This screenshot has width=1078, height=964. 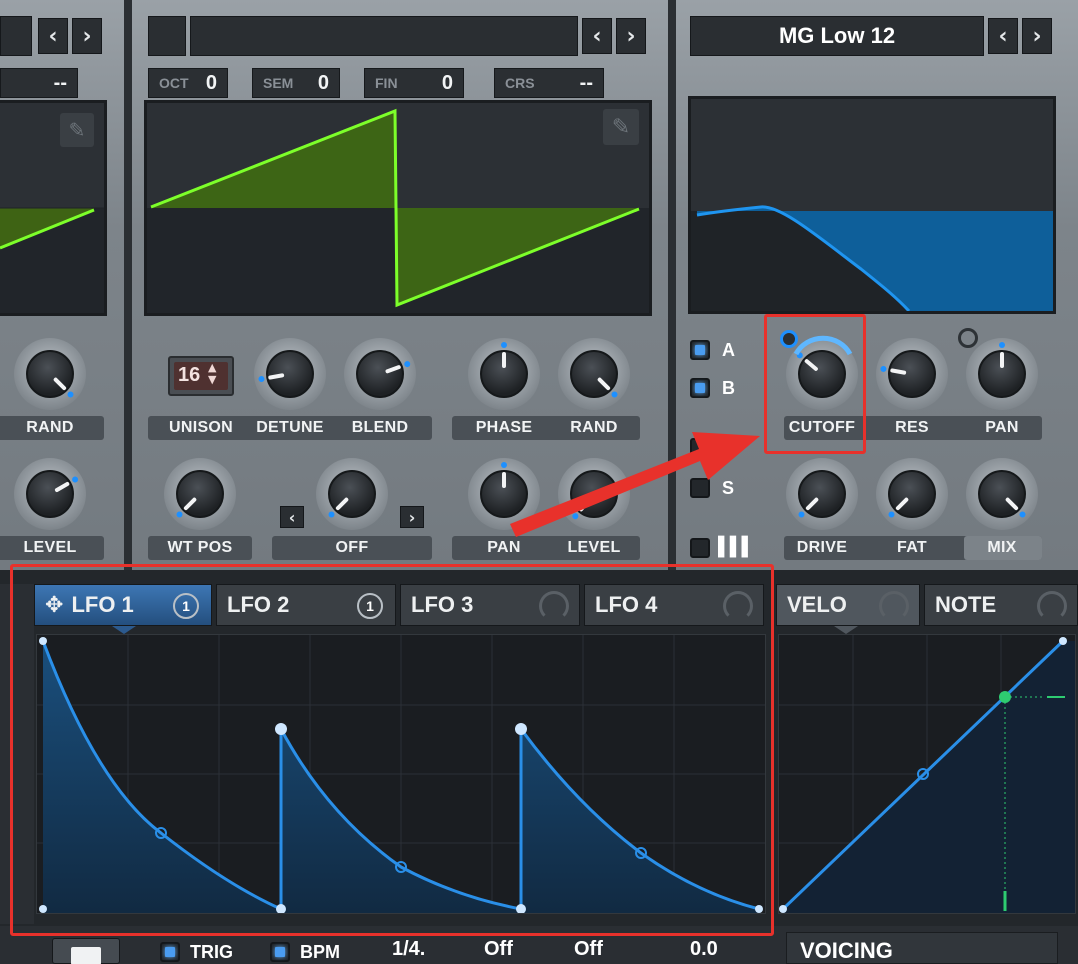 What do you see at coordinates (736, 546) in the screenshot?
I see `keyboard-icon: ▌▌▌` at bounding box center [736, 546].